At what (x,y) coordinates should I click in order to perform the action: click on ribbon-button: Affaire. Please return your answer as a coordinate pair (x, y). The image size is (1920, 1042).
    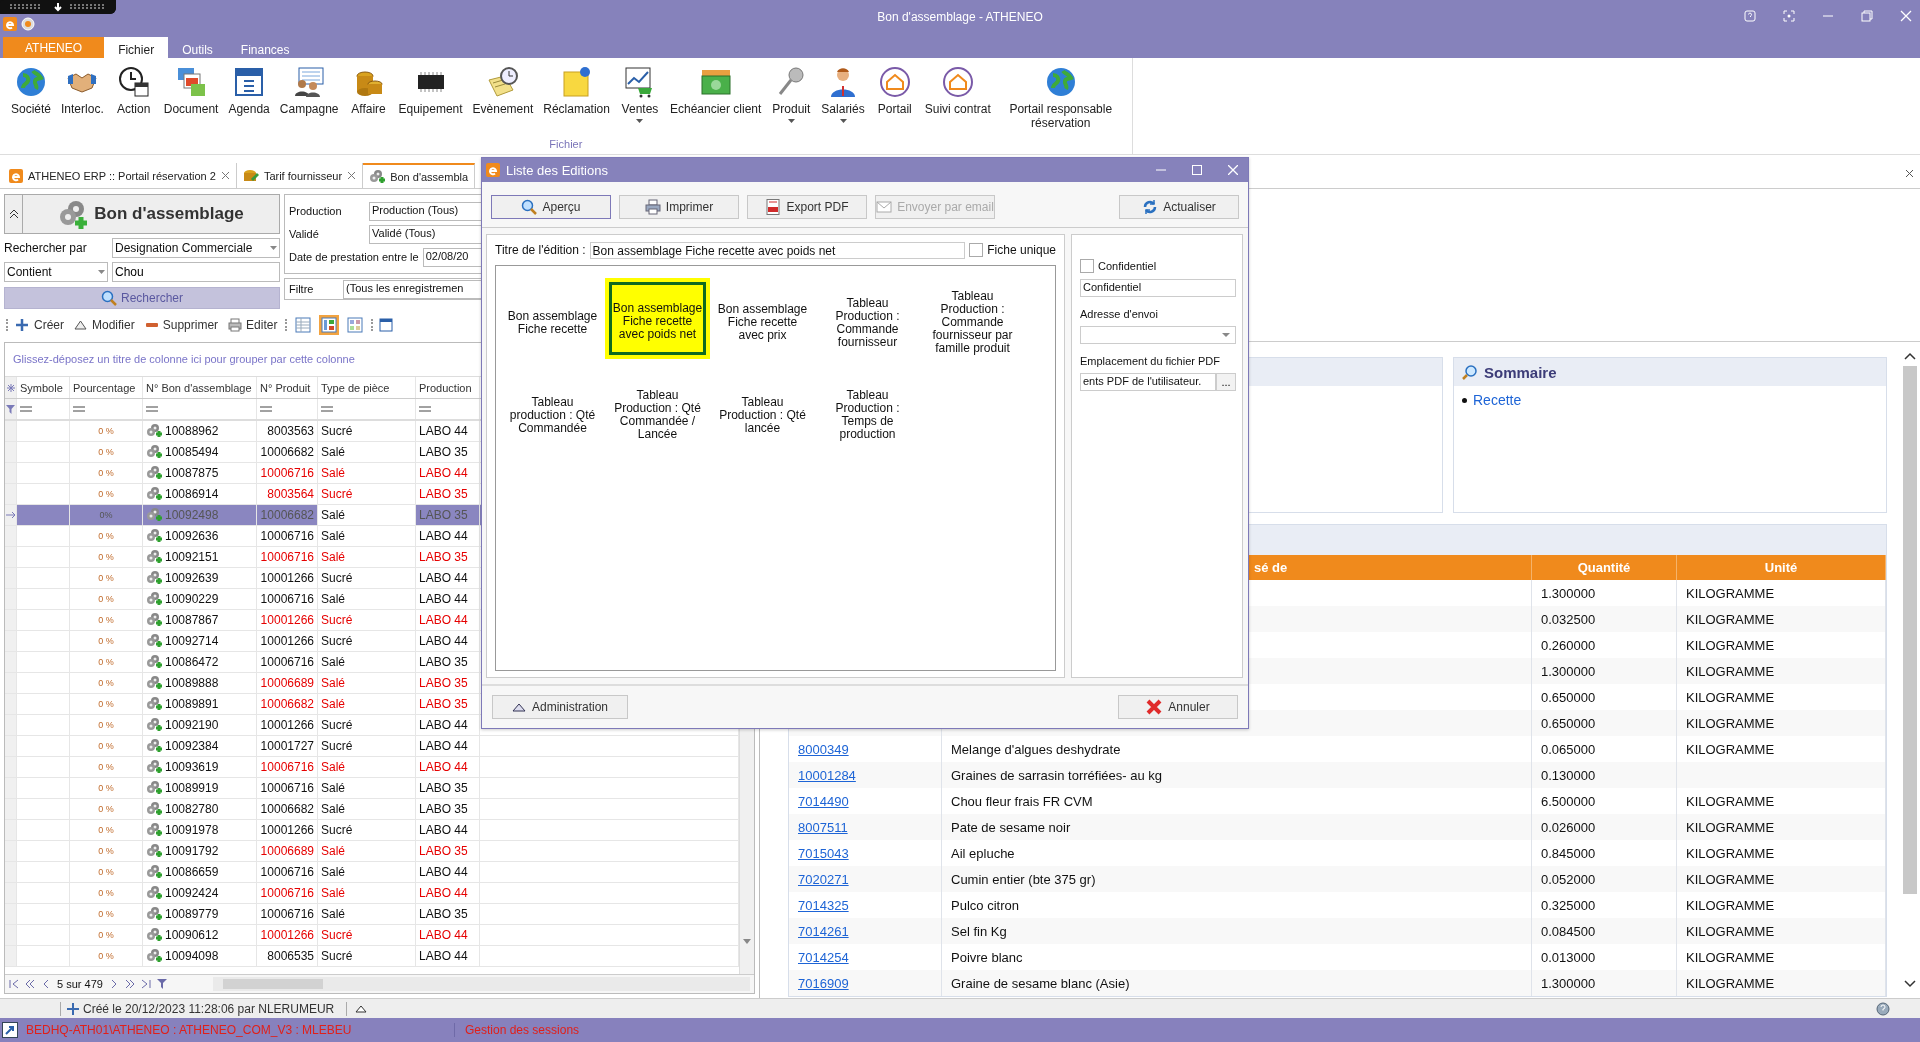
    Looking at the image, I should click on (368, 91).